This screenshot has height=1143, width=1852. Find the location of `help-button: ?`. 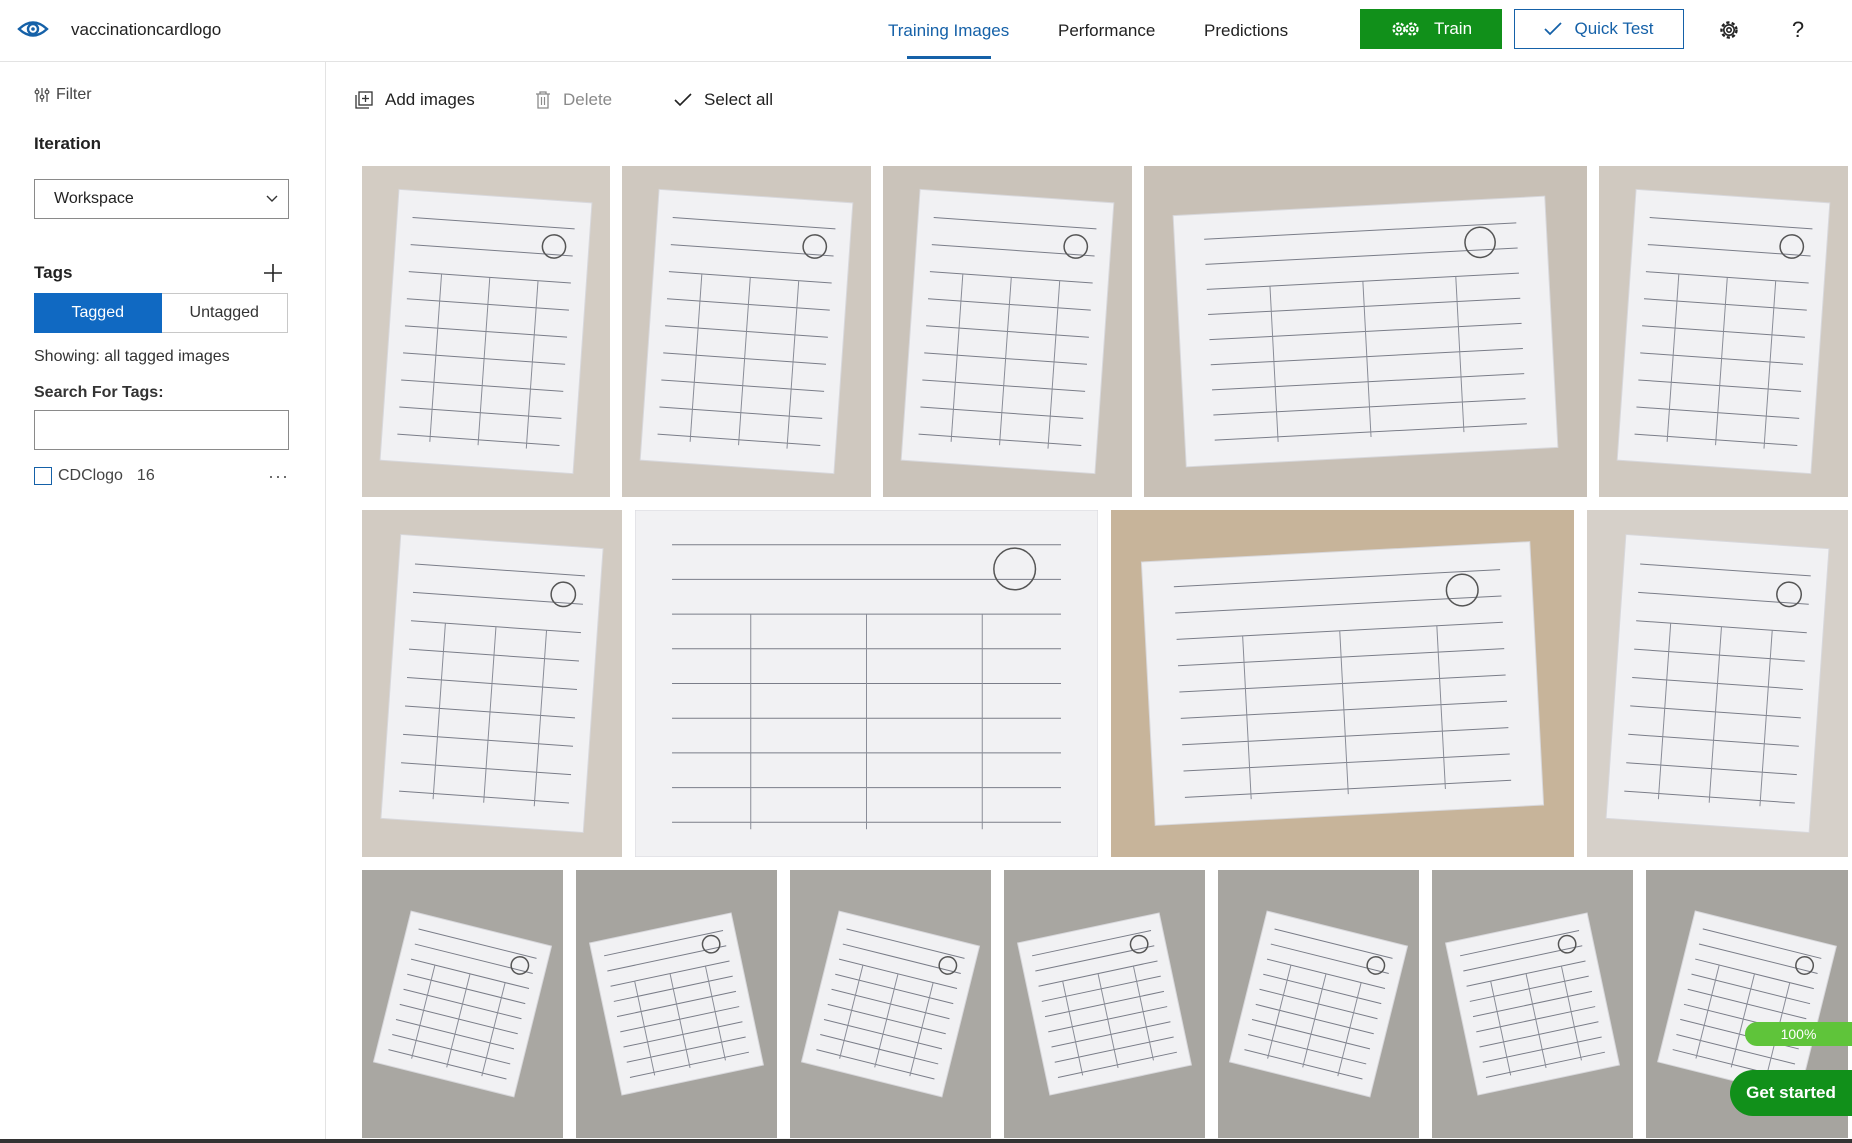

help-button: ? is located at coordinates (1798, 30).